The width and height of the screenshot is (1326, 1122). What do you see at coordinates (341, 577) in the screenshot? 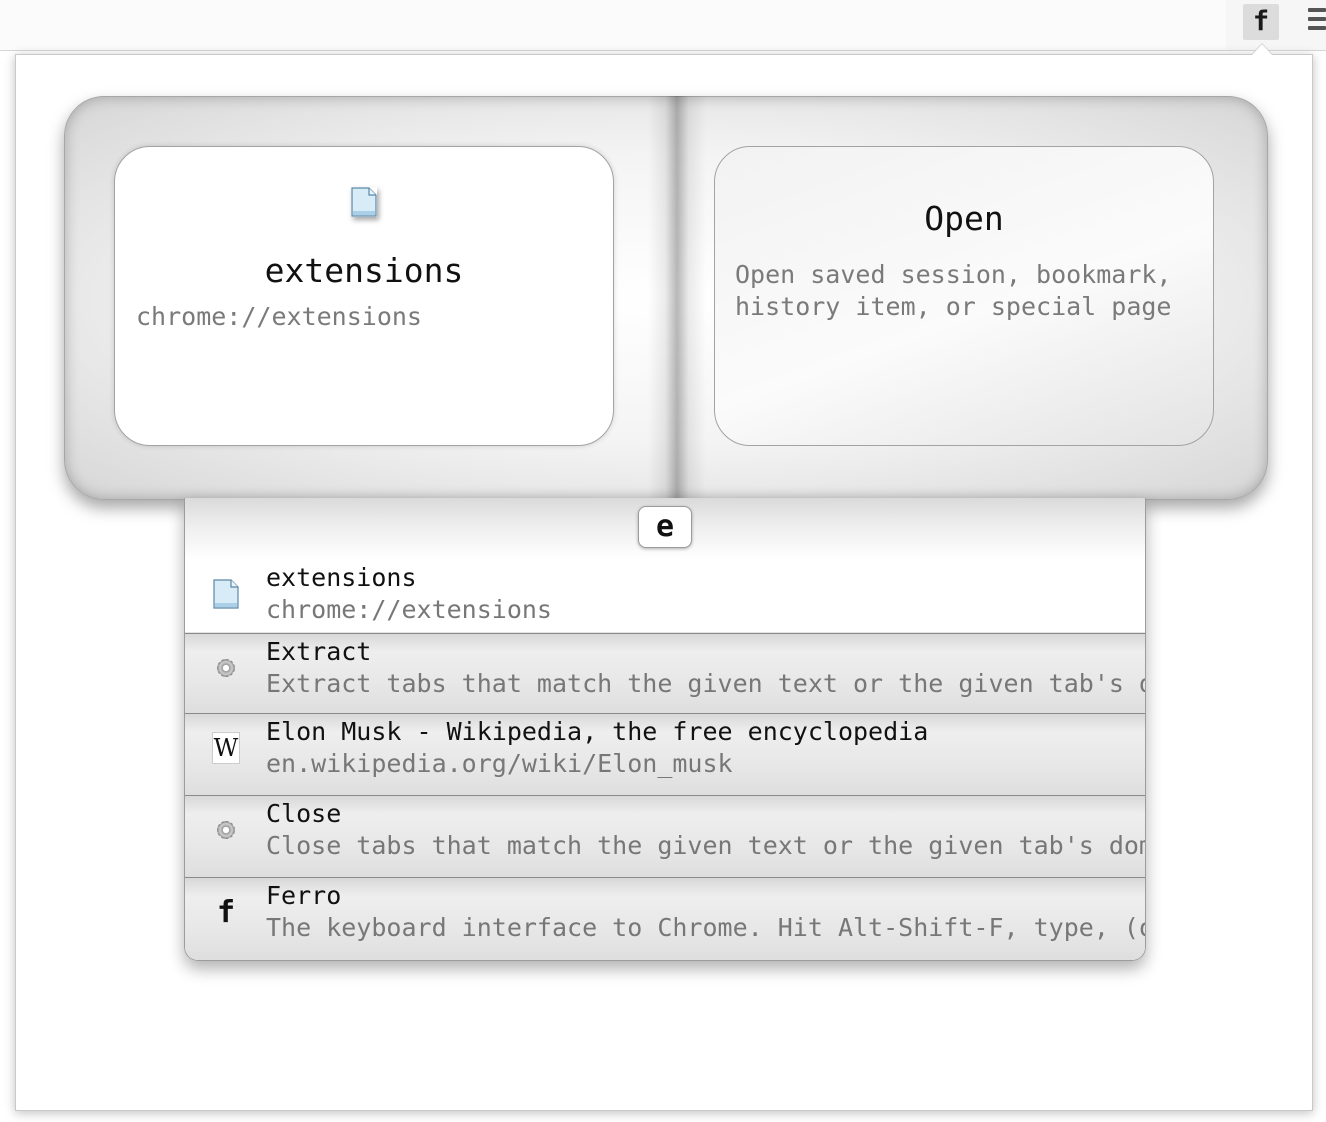
I see `list-item-title: extensions` at bounding box center [341, 577].